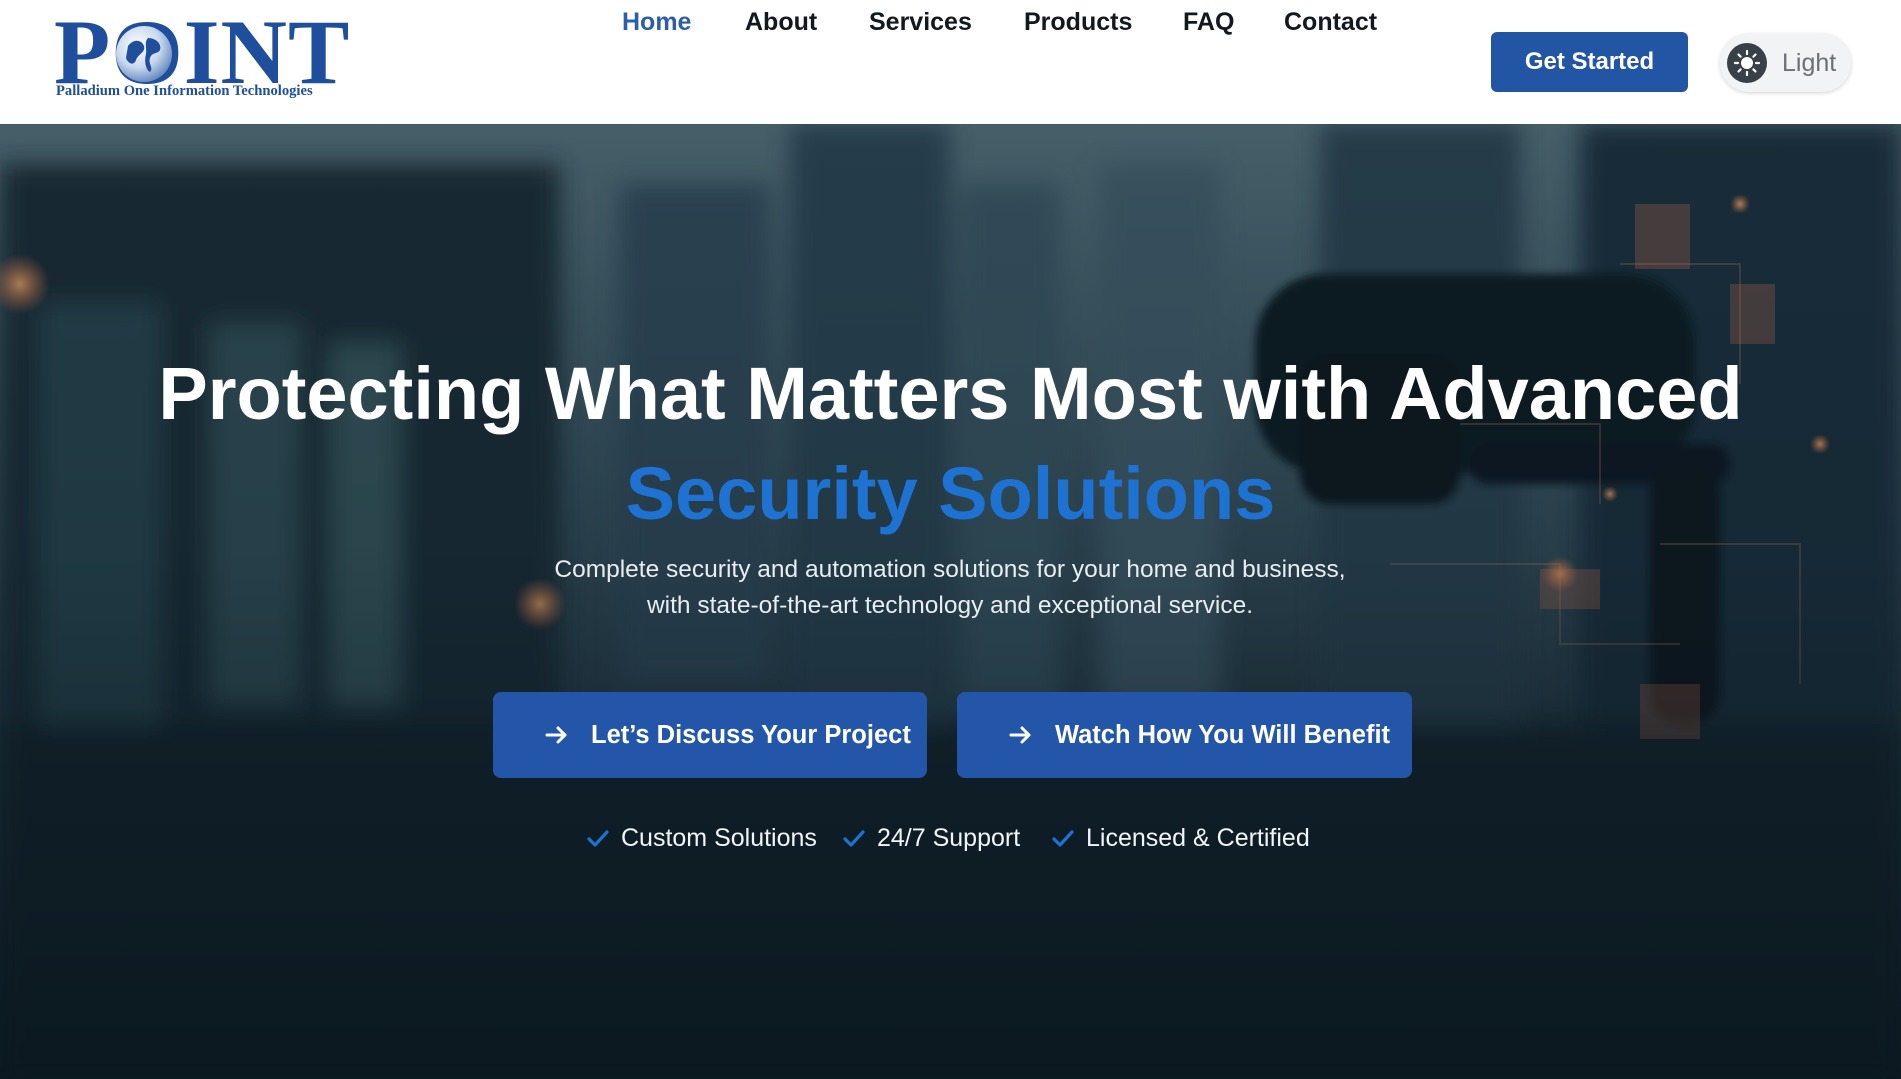 Image resolution: width=1901 pixels, height=1079 pixels. Describe the element at coordinates (184, 91) in the screenshot. I see `logo-tagline: Palladium One Information Technologies` at that location.